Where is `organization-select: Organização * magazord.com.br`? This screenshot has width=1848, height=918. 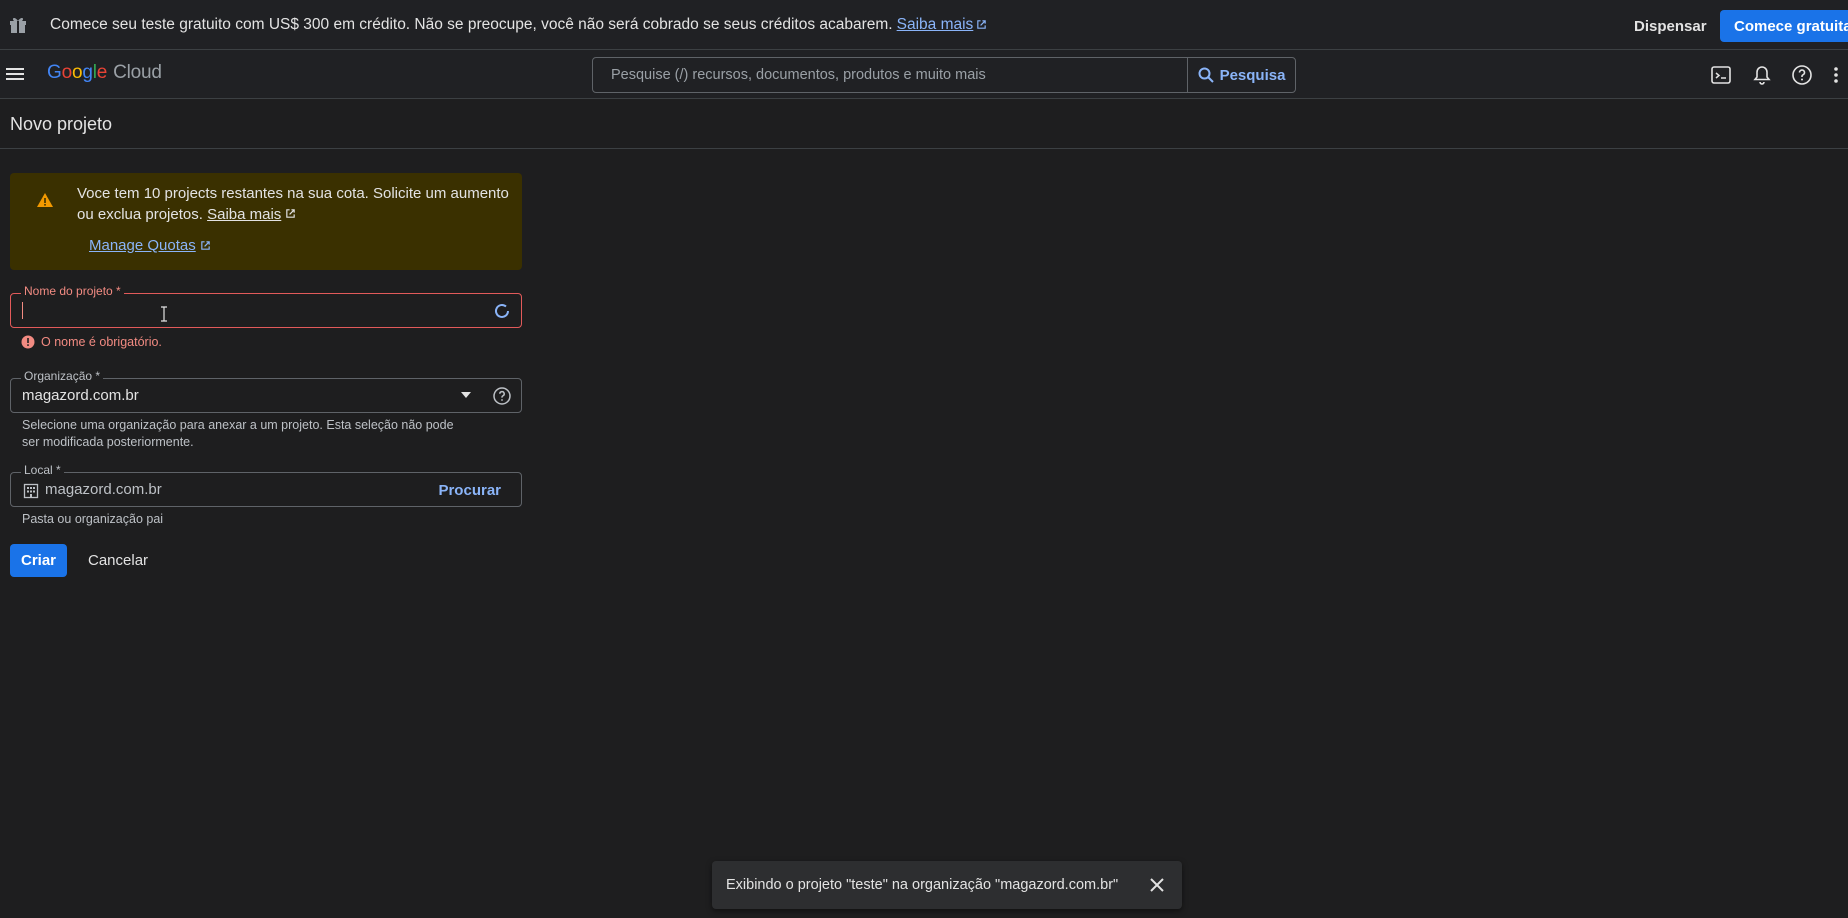 organization-select: Organização * magazord.com.br is located at coordinates (266, 391).